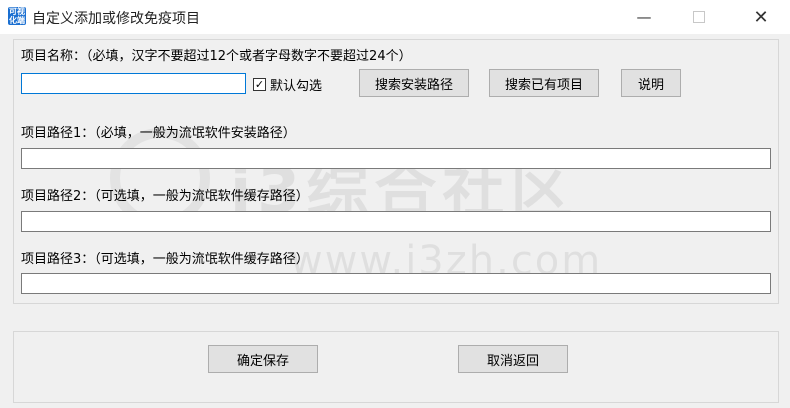 This screenshot has height=408, width=790. I want to click on close-icon: ✕, so click(761, 17).